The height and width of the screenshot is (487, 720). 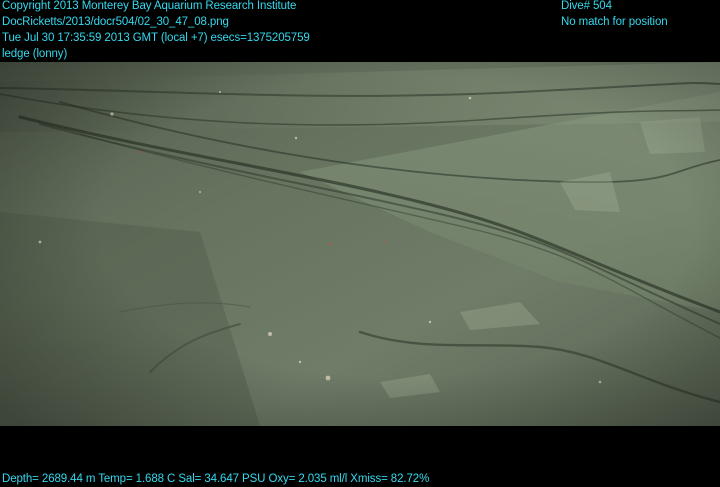 What do you see at coordinates (586, 6) in the screenshot?
I see `dive-number-text: Dive# 504` at bounding box center [586, 6].